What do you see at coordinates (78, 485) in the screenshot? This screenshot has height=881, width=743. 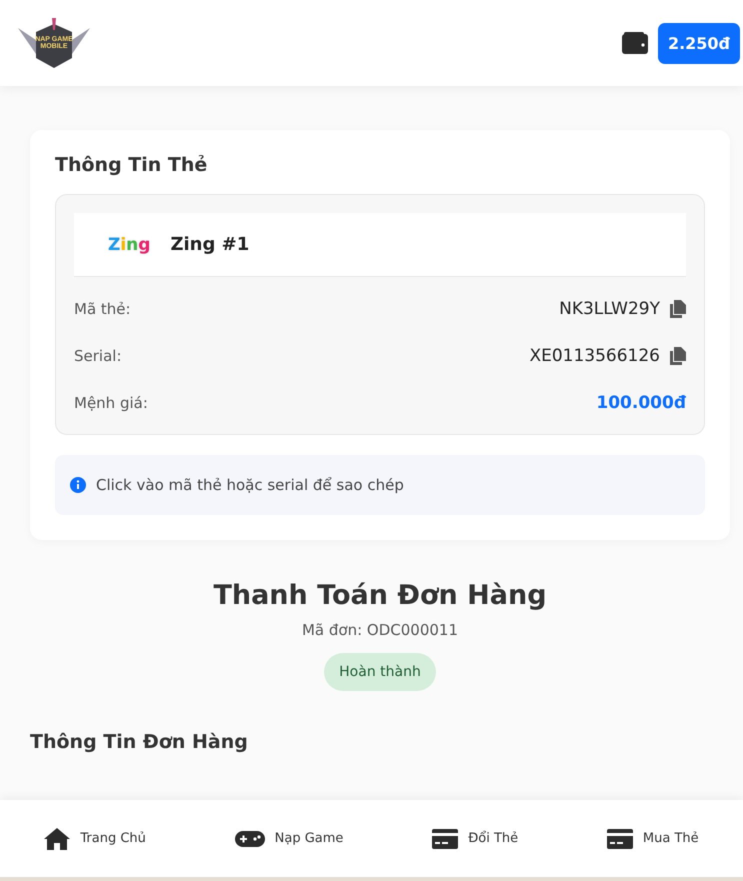 I see `info-icon` at bounding box center [78, 485].